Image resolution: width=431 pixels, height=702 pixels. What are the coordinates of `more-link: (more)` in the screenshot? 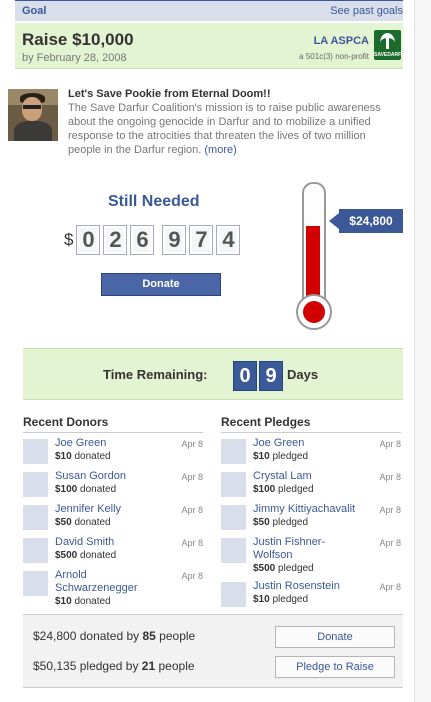 It's located at (220, 150).